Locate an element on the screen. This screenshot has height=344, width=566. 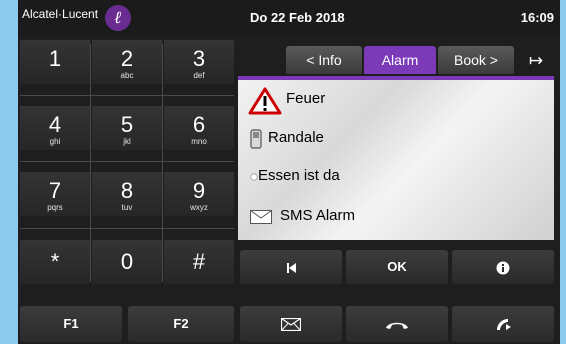
key-1: 1 is located at coordinates (55, 62).